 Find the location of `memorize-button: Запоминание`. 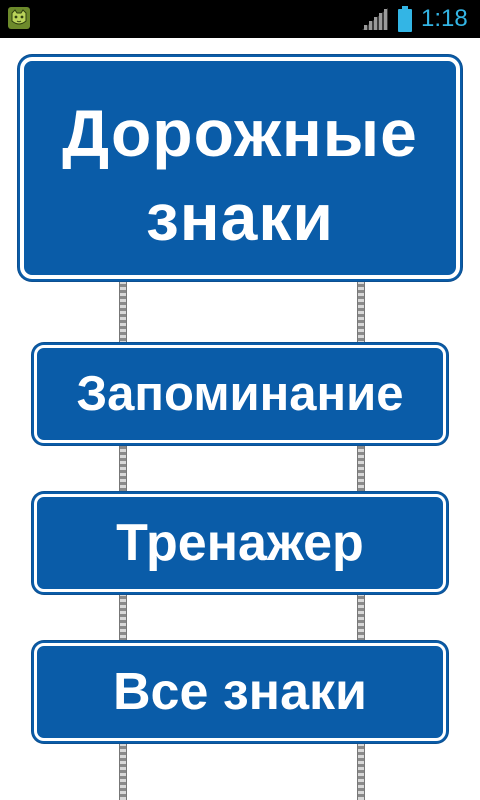

memorize-button: Запоминание is located at coordinates (240, 394).